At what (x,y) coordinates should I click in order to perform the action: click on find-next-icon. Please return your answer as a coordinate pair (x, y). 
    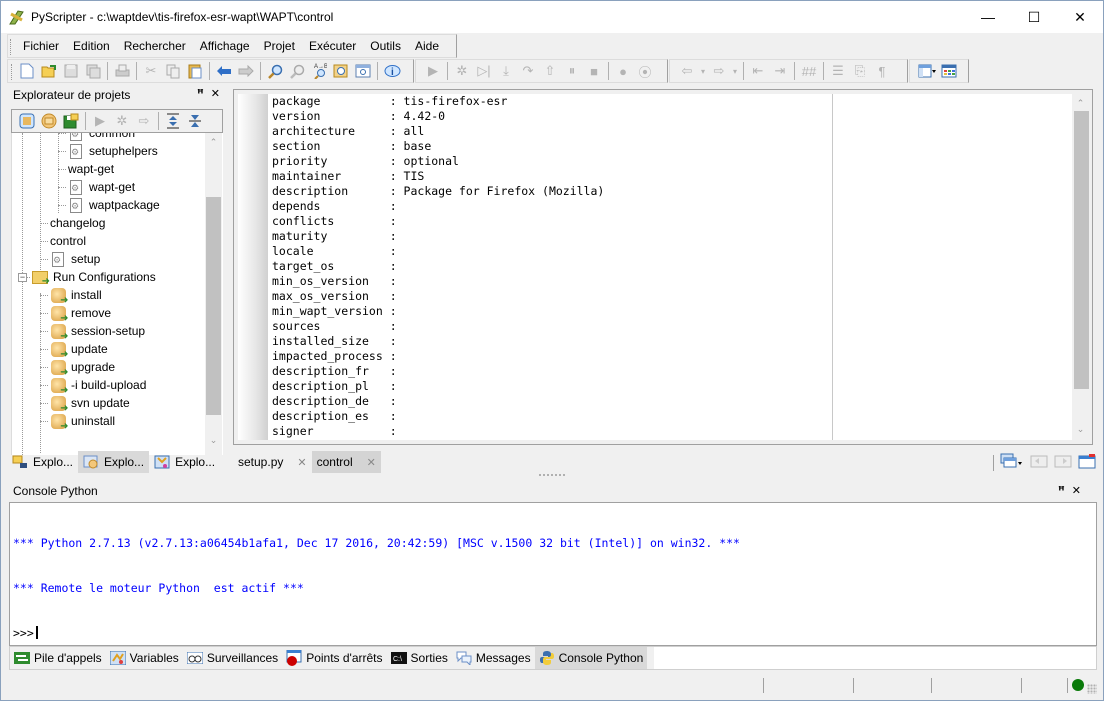
    Looking at the image, I should click on (297, 71).